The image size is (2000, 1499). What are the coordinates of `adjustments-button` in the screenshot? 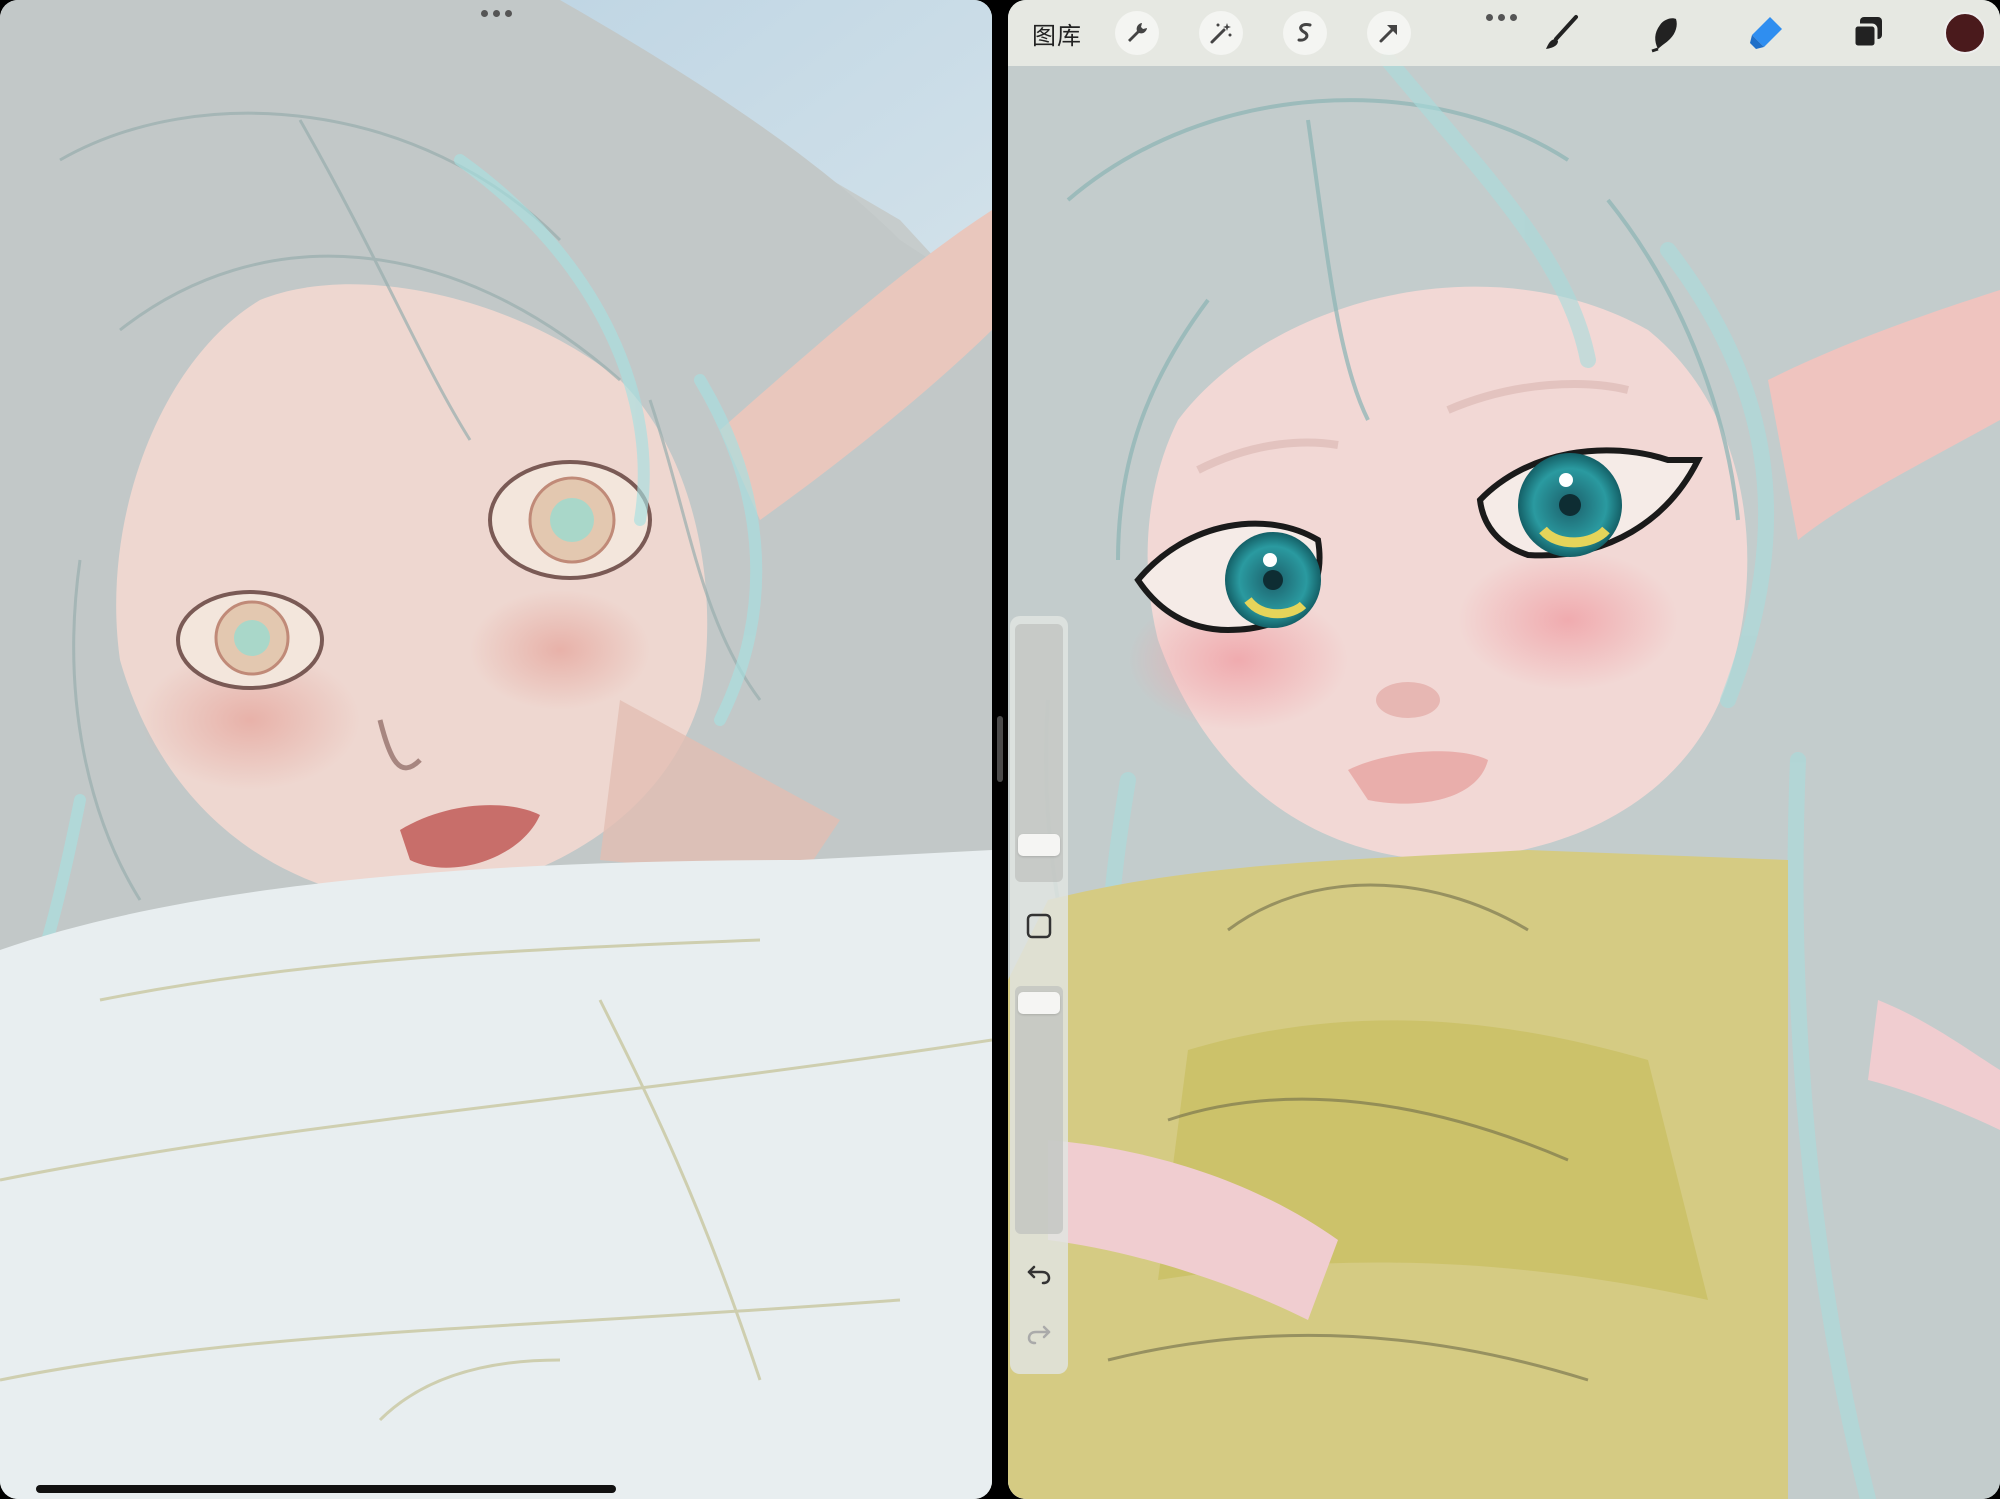 It's located at (1221, 33).